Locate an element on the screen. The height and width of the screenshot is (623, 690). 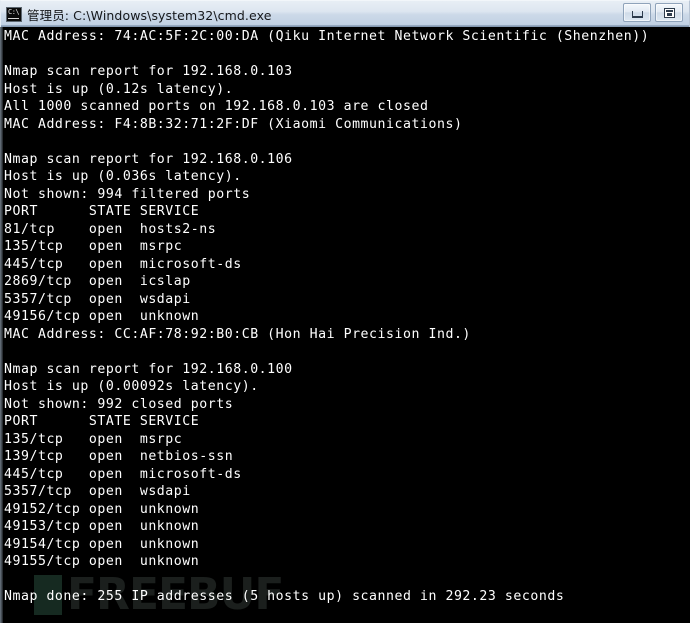
restore-button is located at coordinates (669, 12).